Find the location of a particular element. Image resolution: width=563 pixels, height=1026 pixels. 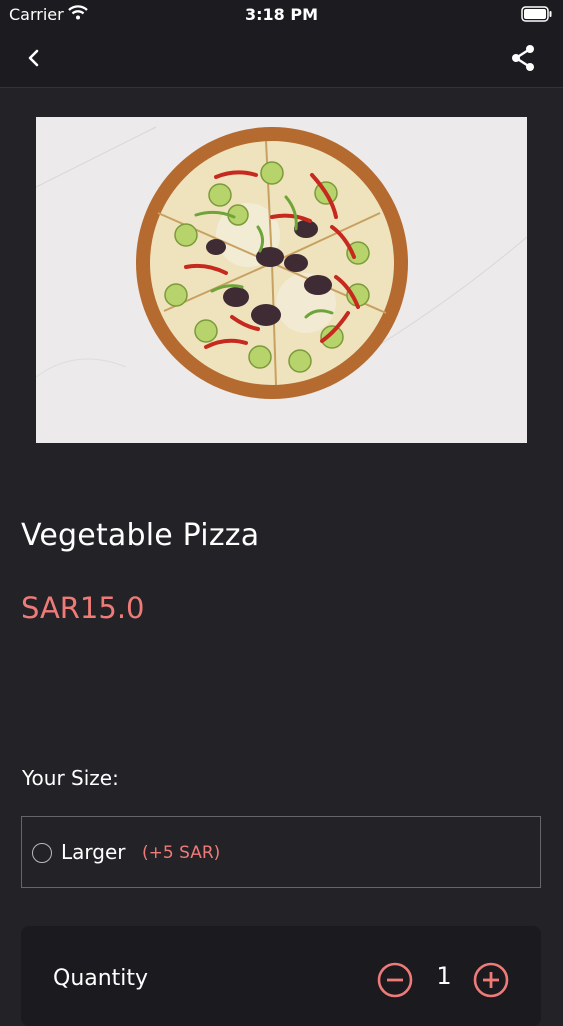

radio-button is located at coordinates (42, 853).